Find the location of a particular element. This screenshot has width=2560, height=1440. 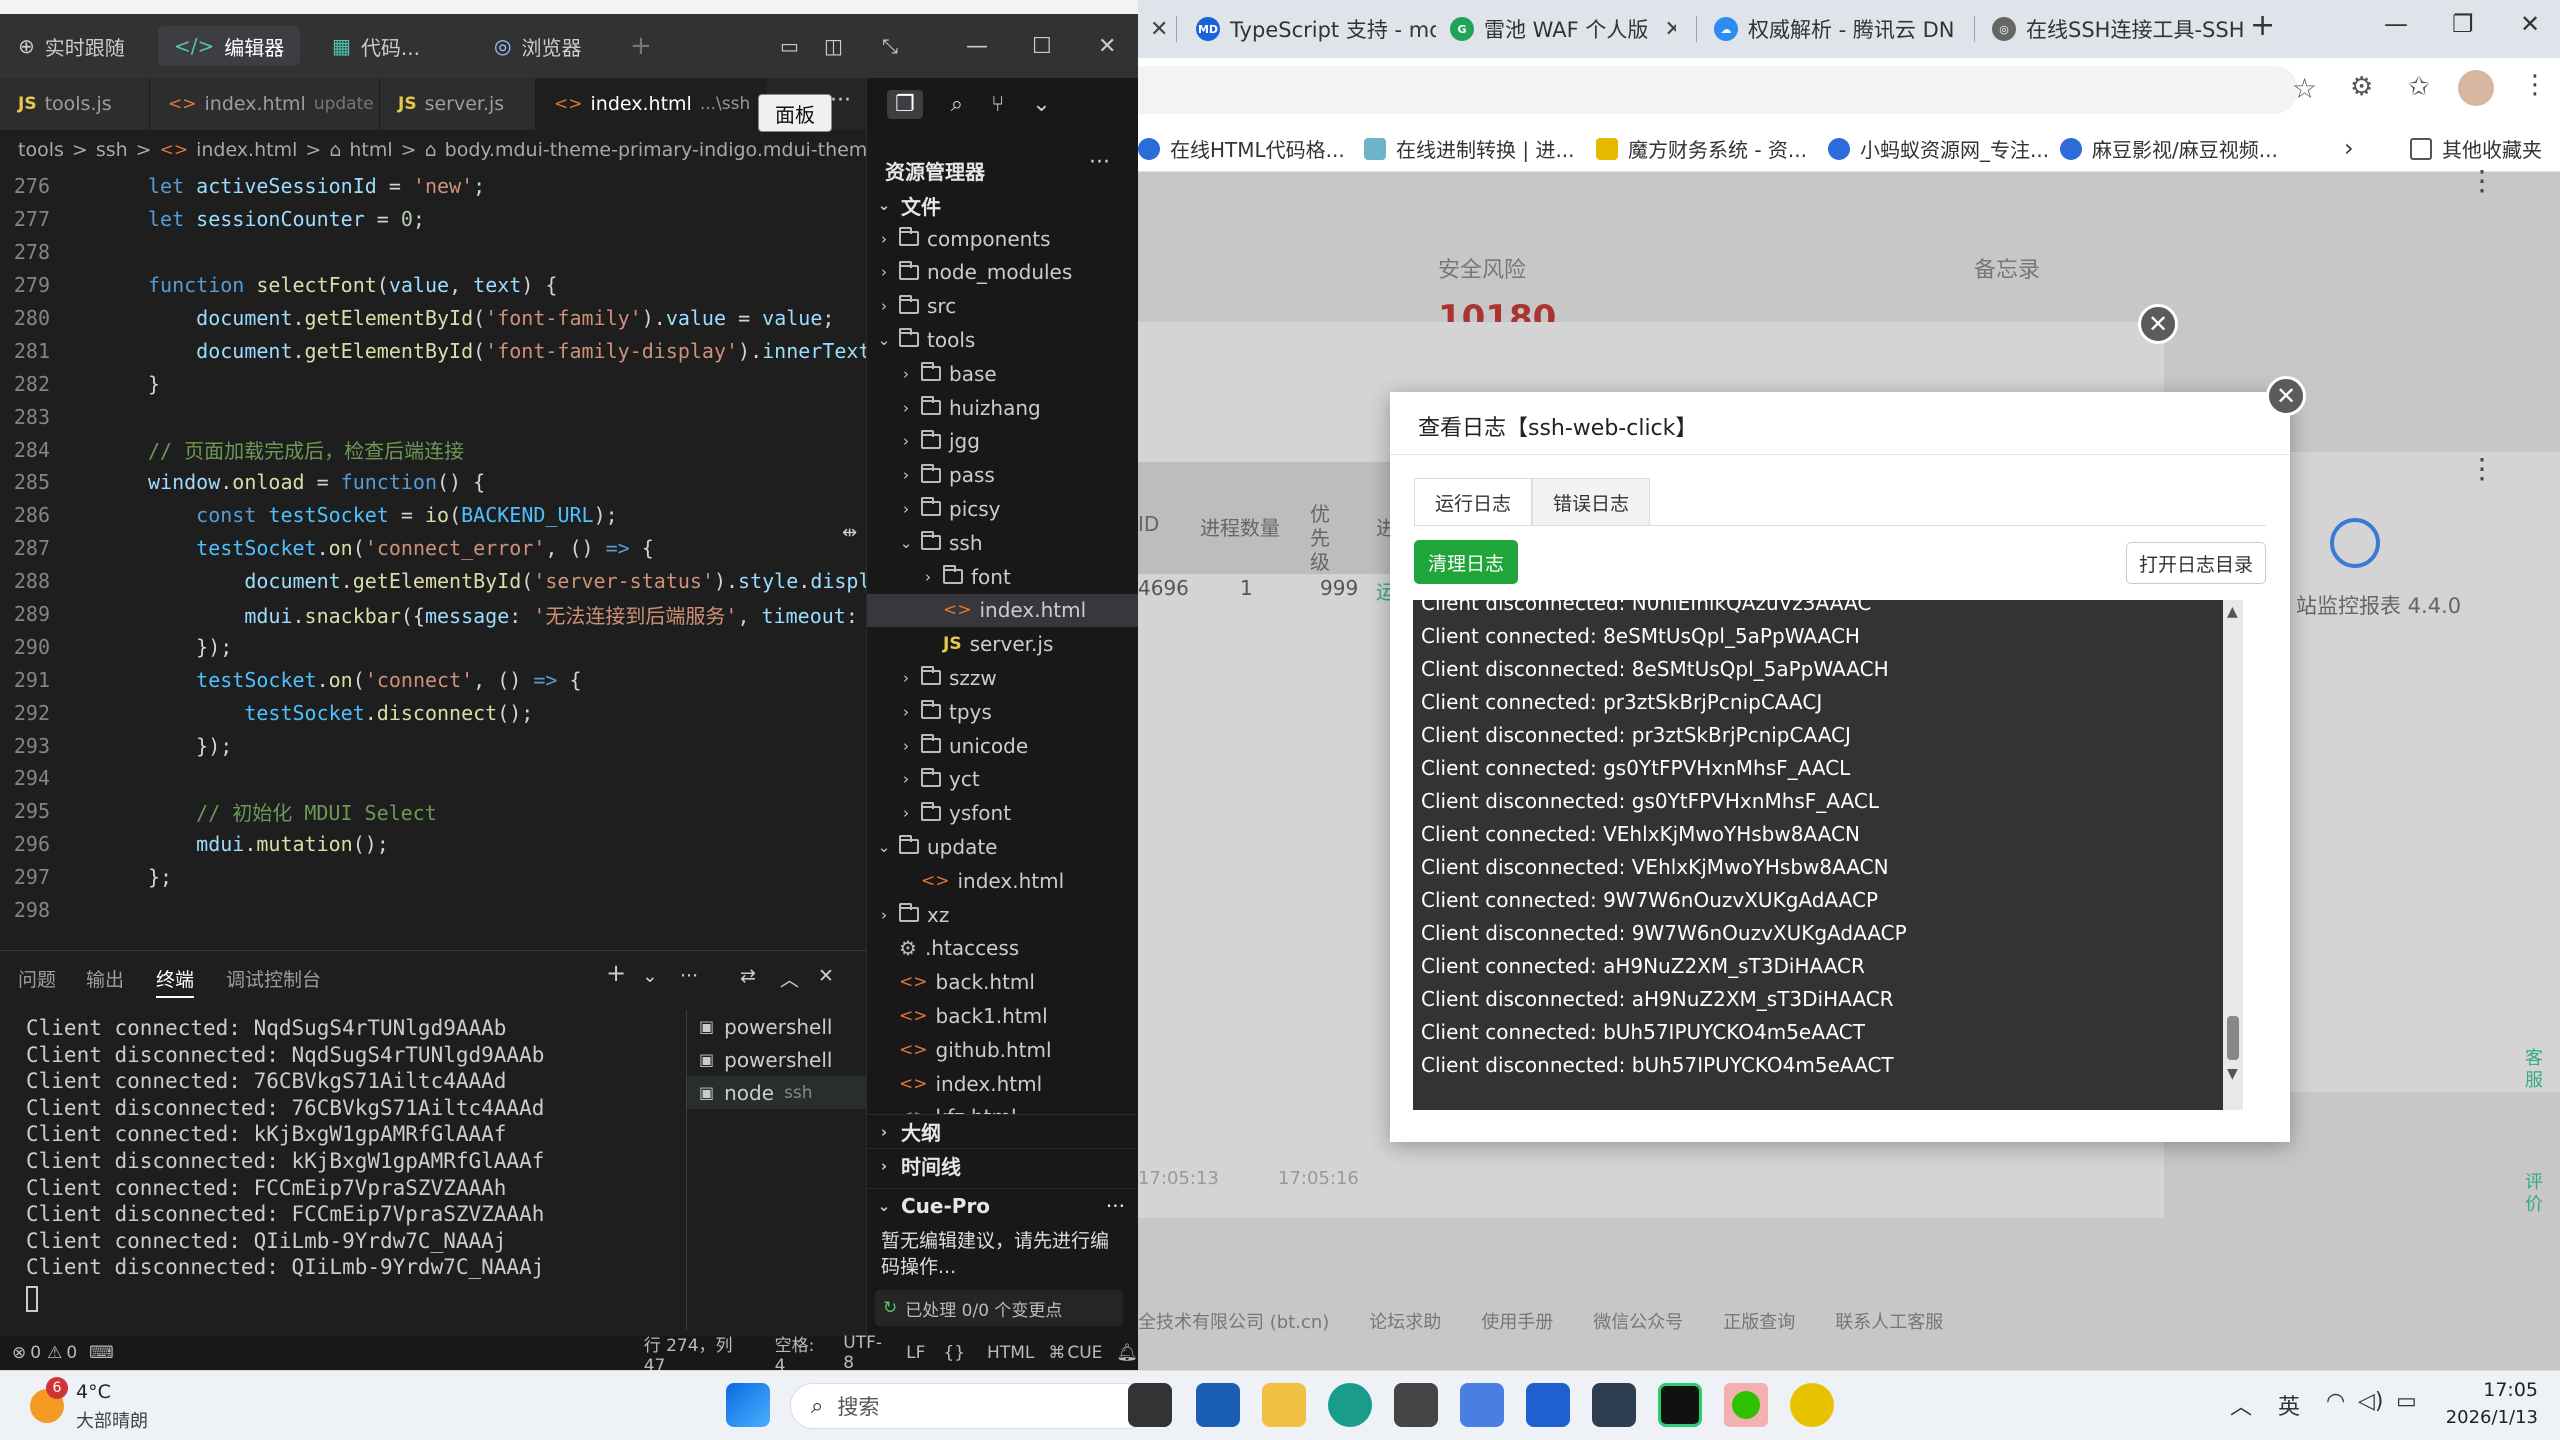

more-menu-icon: ⋮ is located at coordinates (2535, 85).